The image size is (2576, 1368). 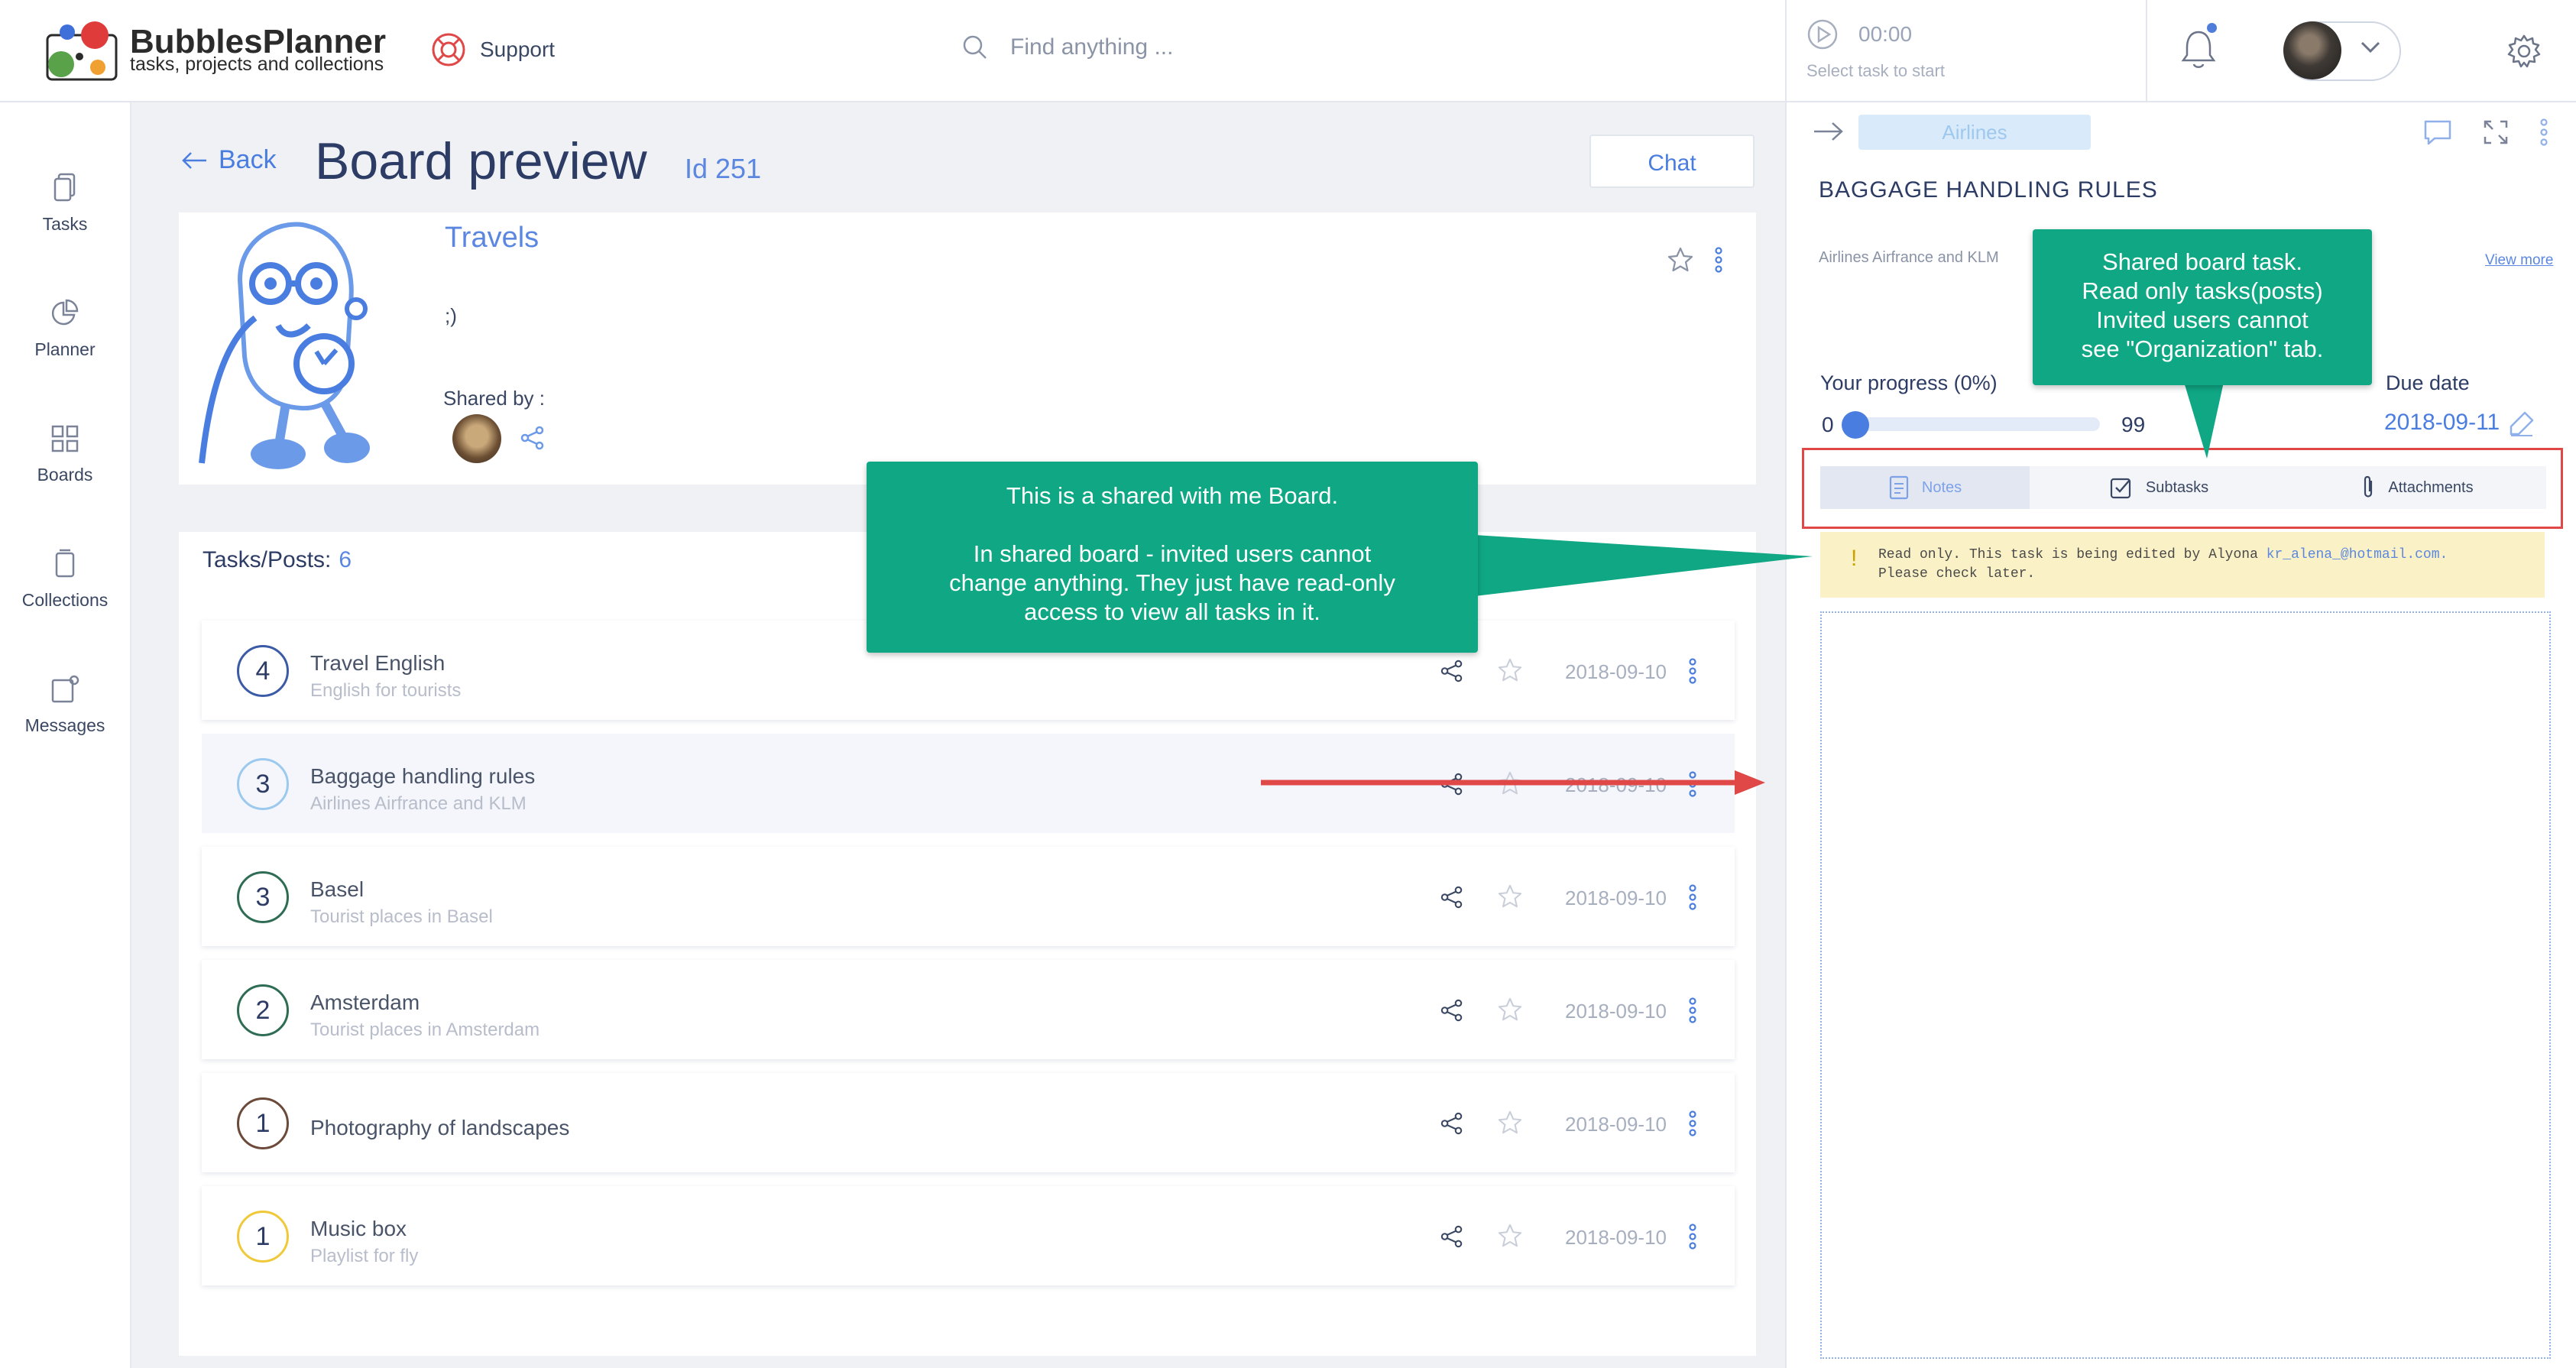 I want to click on callout-text: In shared board - invited users cannot, so click(x=1172, y=553).